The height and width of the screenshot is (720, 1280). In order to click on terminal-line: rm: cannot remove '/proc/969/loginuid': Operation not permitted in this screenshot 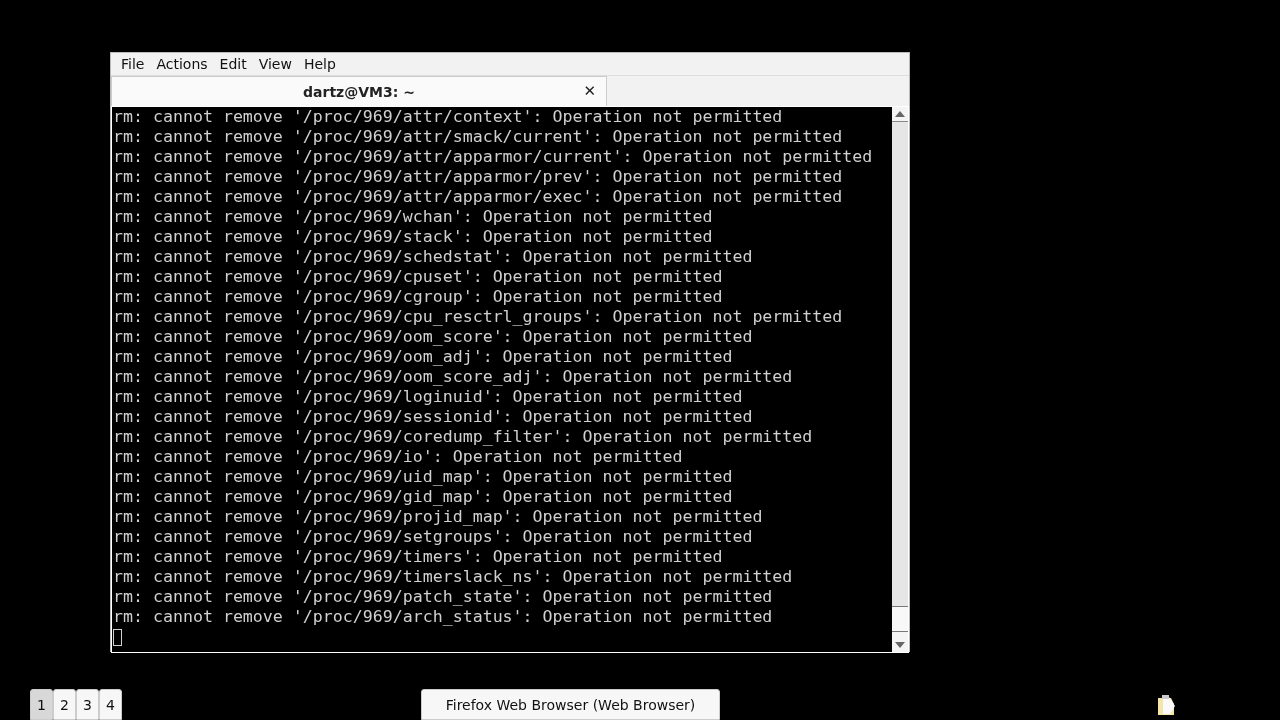, I will do `click(428, 397)`.